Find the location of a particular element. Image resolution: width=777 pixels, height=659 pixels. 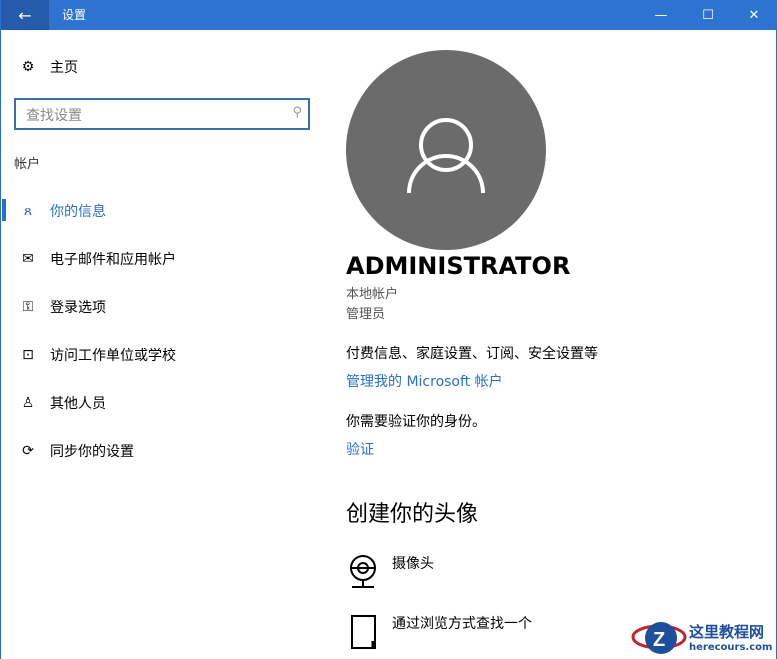

briefcase-icon: ⊡ is located at coordinates (28, 355).